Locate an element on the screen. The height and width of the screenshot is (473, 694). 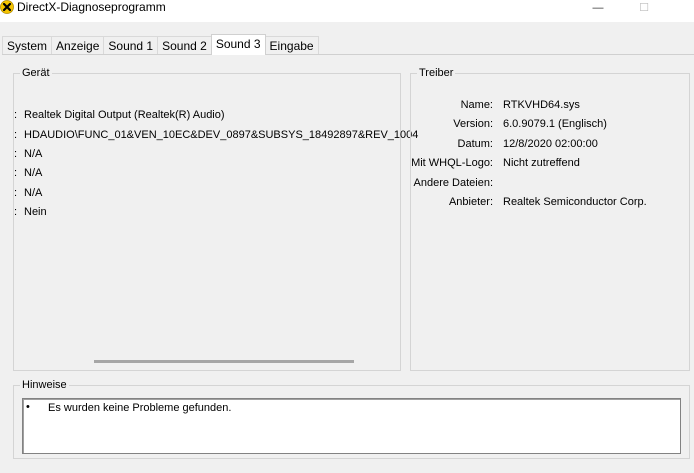
note-item: Es wurden keine Probleme gefunden. is located at coordinates (140, 408).